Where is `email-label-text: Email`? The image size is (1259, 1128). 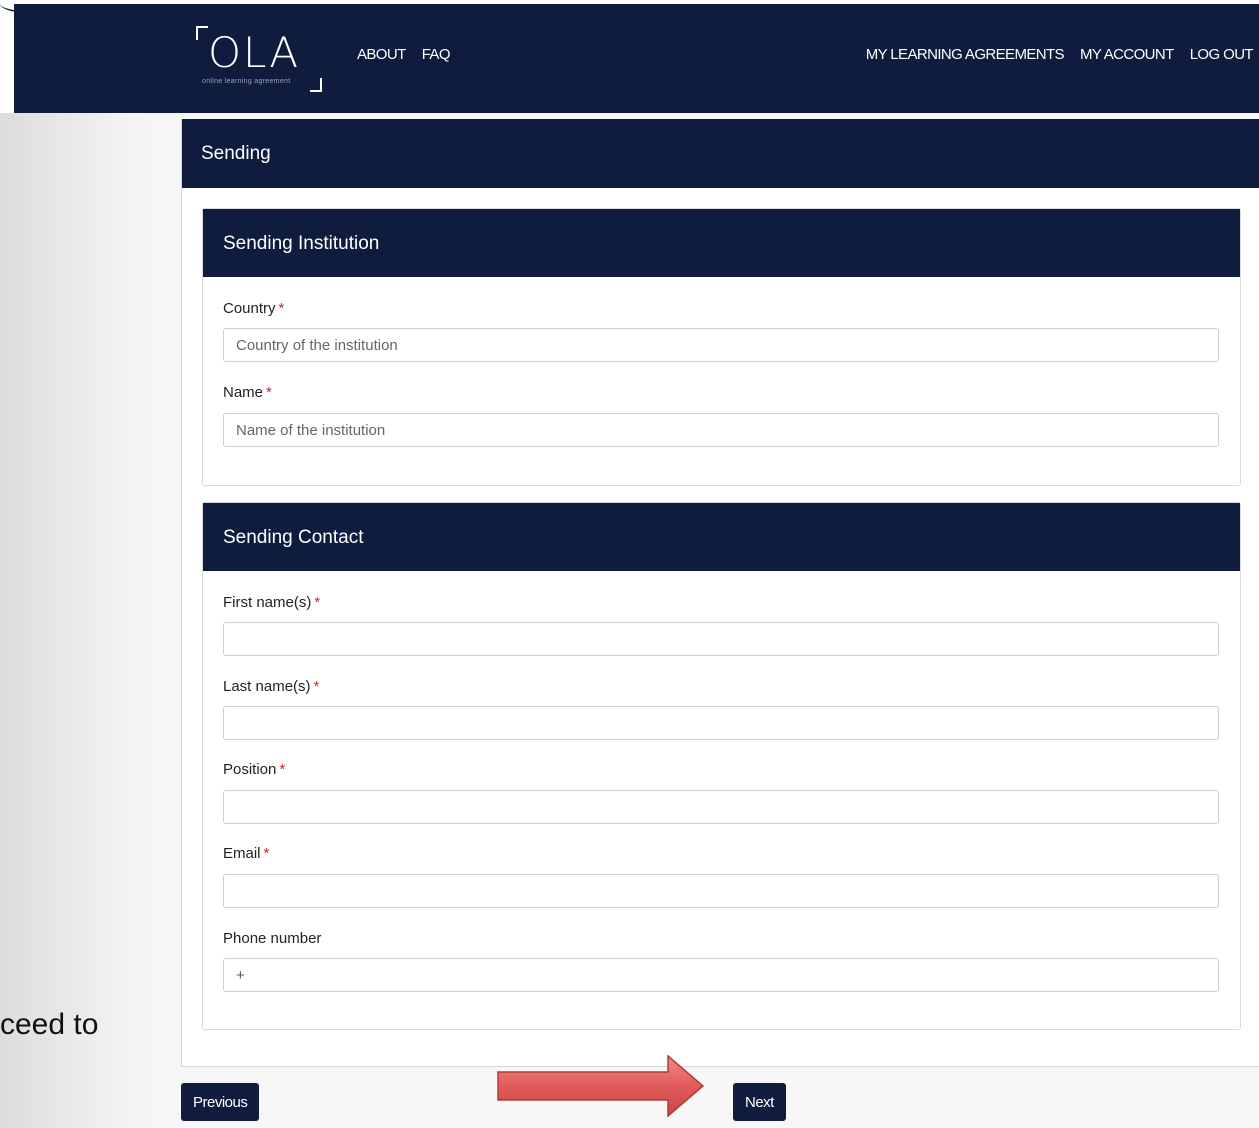 email-label-text: Email is located at coordinates (242, 853).